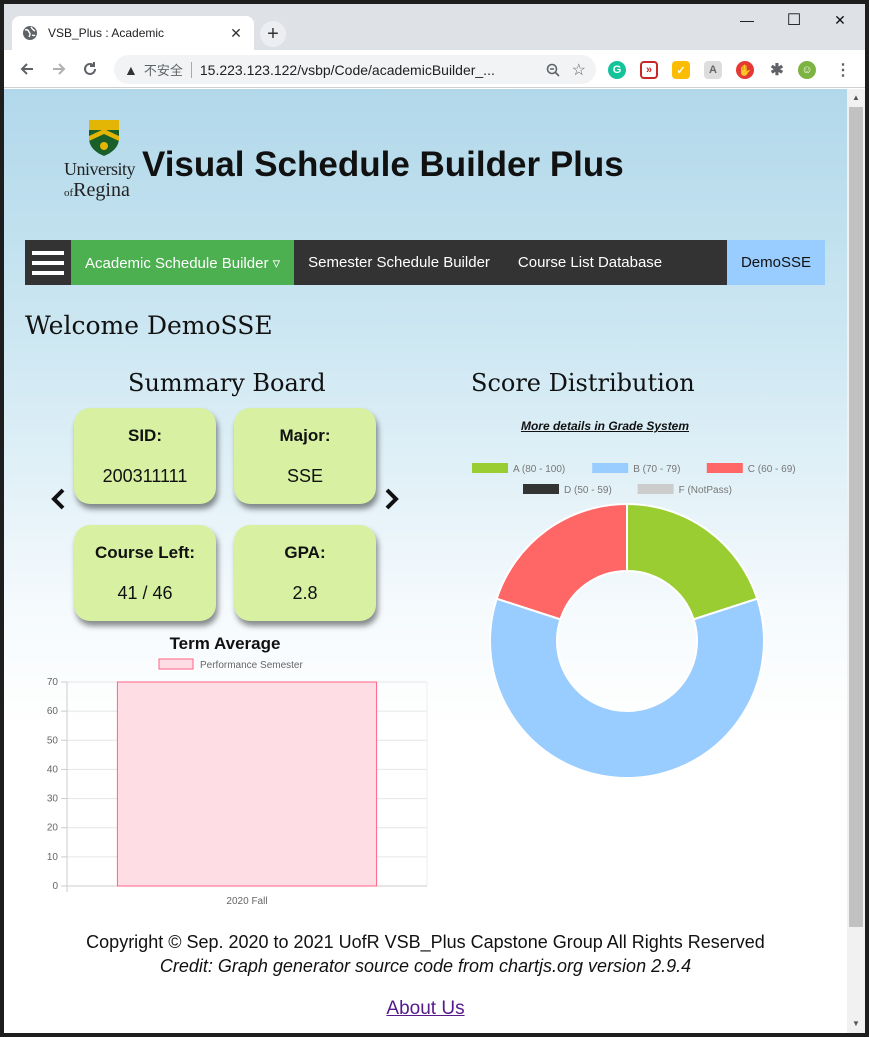 The width and height of the screenshot is (869, 1037). What do you see at coordinates (53, 711) in the screenshot?
I see `y-tick-label: 60` at bounding box center [53, 711].